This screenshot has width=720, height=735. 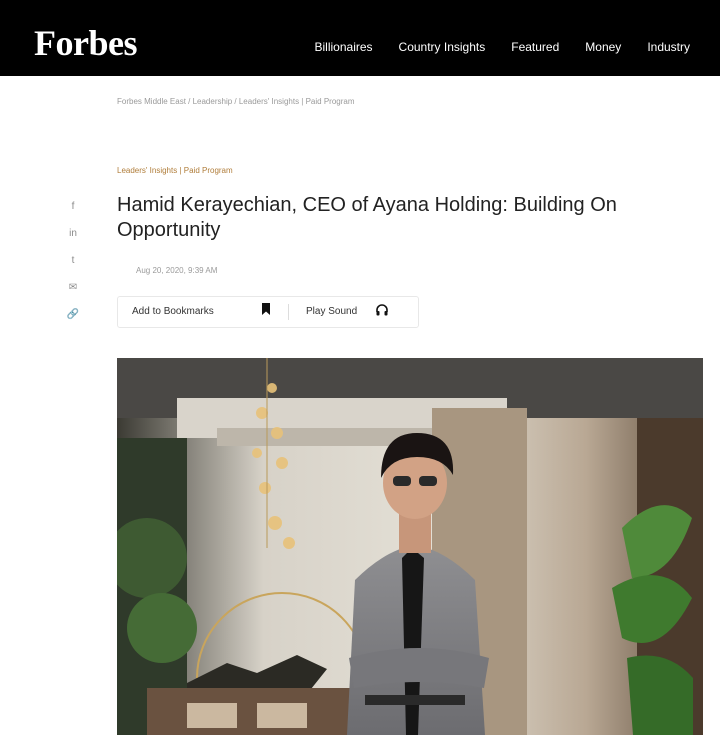 What do you see at coordinates (442, 47) in the screenshot?
I see `nav-item-country-insights: Country Insights` at bounding box center [442, 47].